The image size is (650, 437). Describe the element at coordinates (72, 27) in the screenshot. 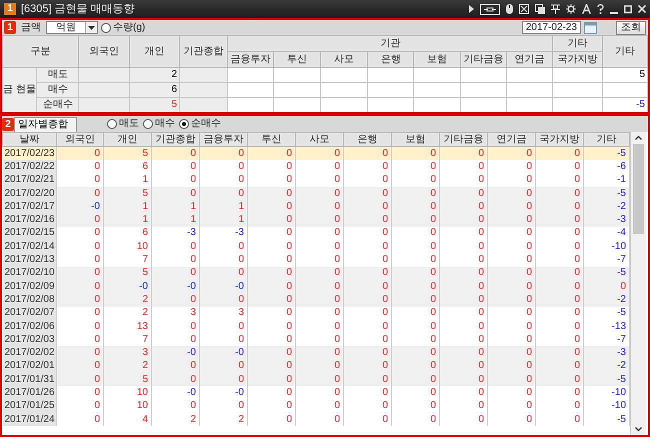

I see `unit-select: 억원` at that location.